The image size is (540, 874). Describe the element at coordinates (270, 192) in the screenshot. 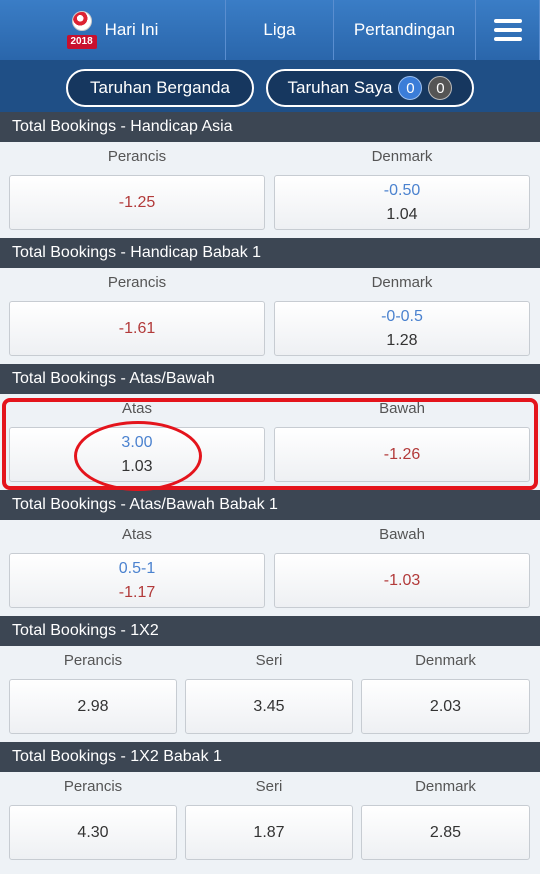

I see `market-body: Perancis Denmark -1.25 -0.50 1.04` at that location.